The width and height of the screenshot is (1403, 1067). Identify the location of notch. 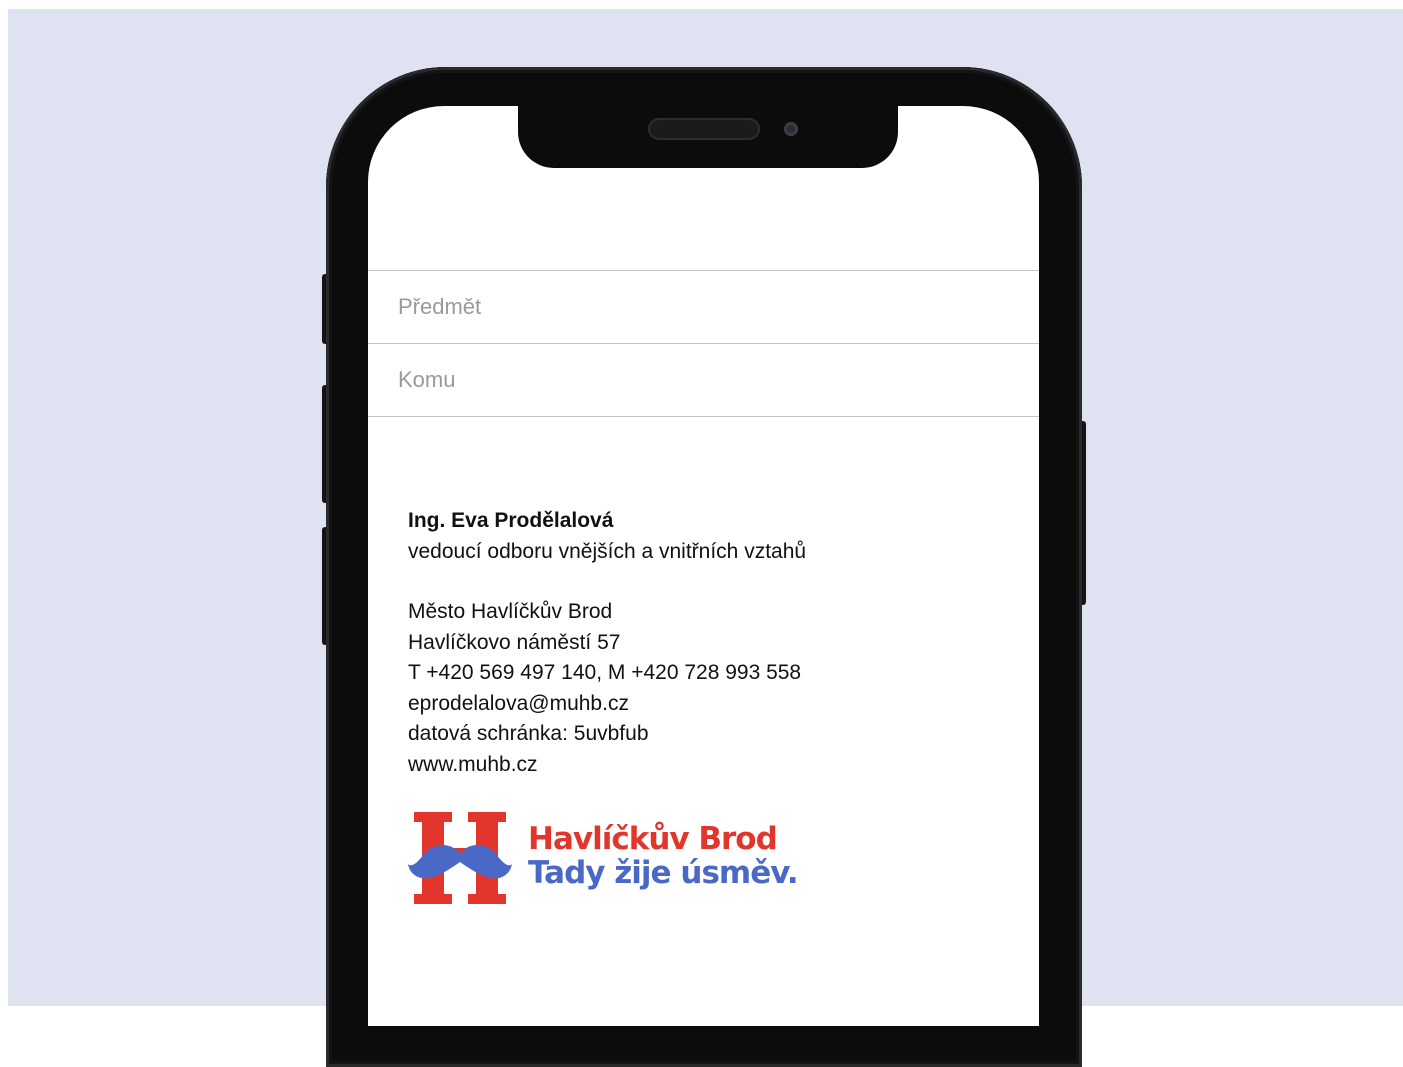
(708, 137).